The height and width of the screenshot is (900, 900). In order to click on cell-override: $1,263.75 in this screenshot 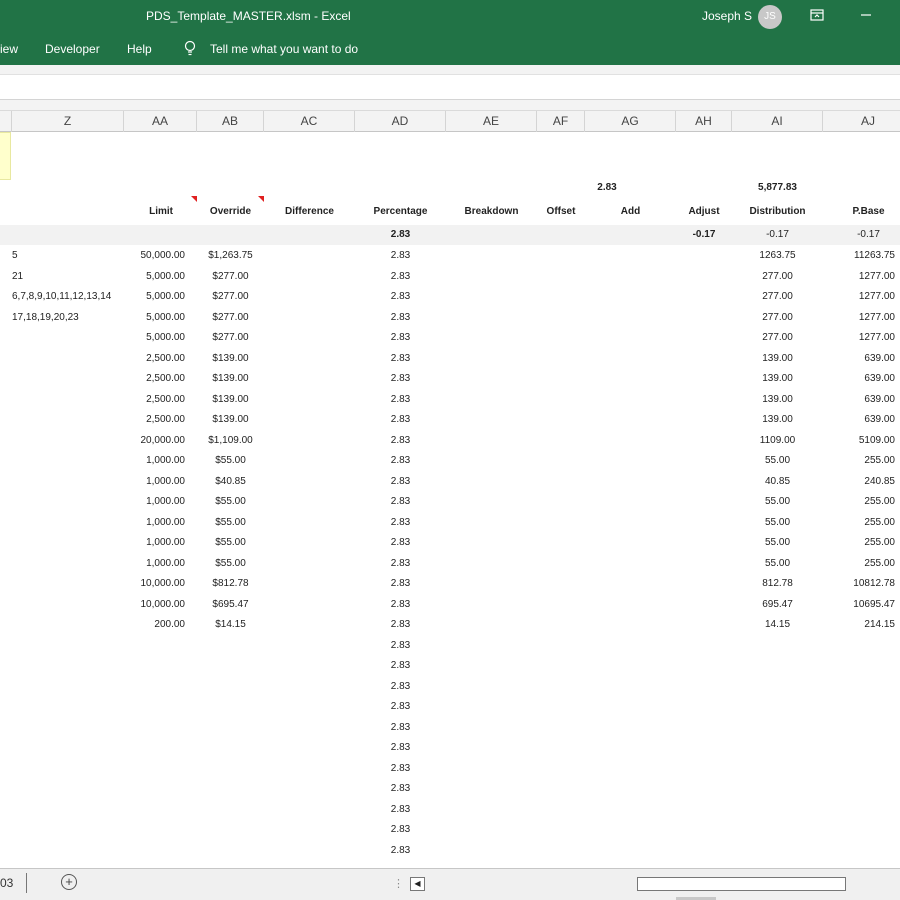, I will do `click(230, 256)`.